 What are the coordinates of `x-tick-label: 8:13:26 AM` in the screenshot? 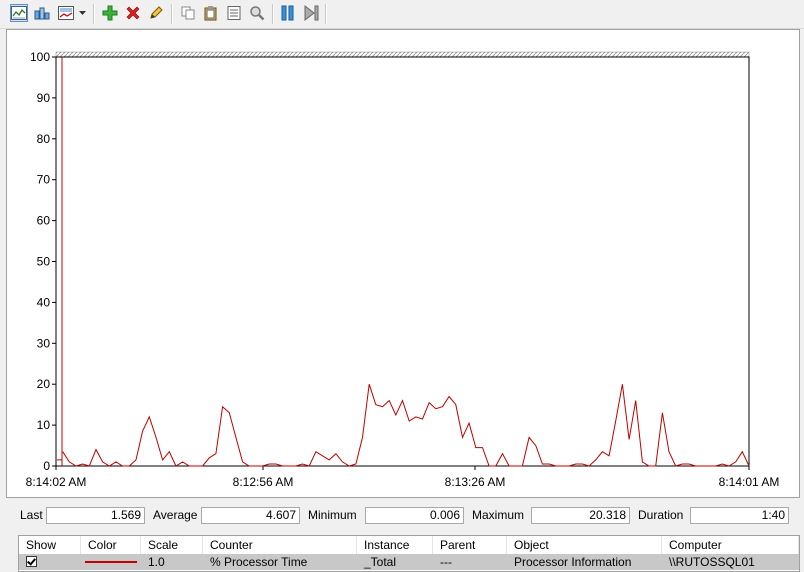 It's located at (475, 482).